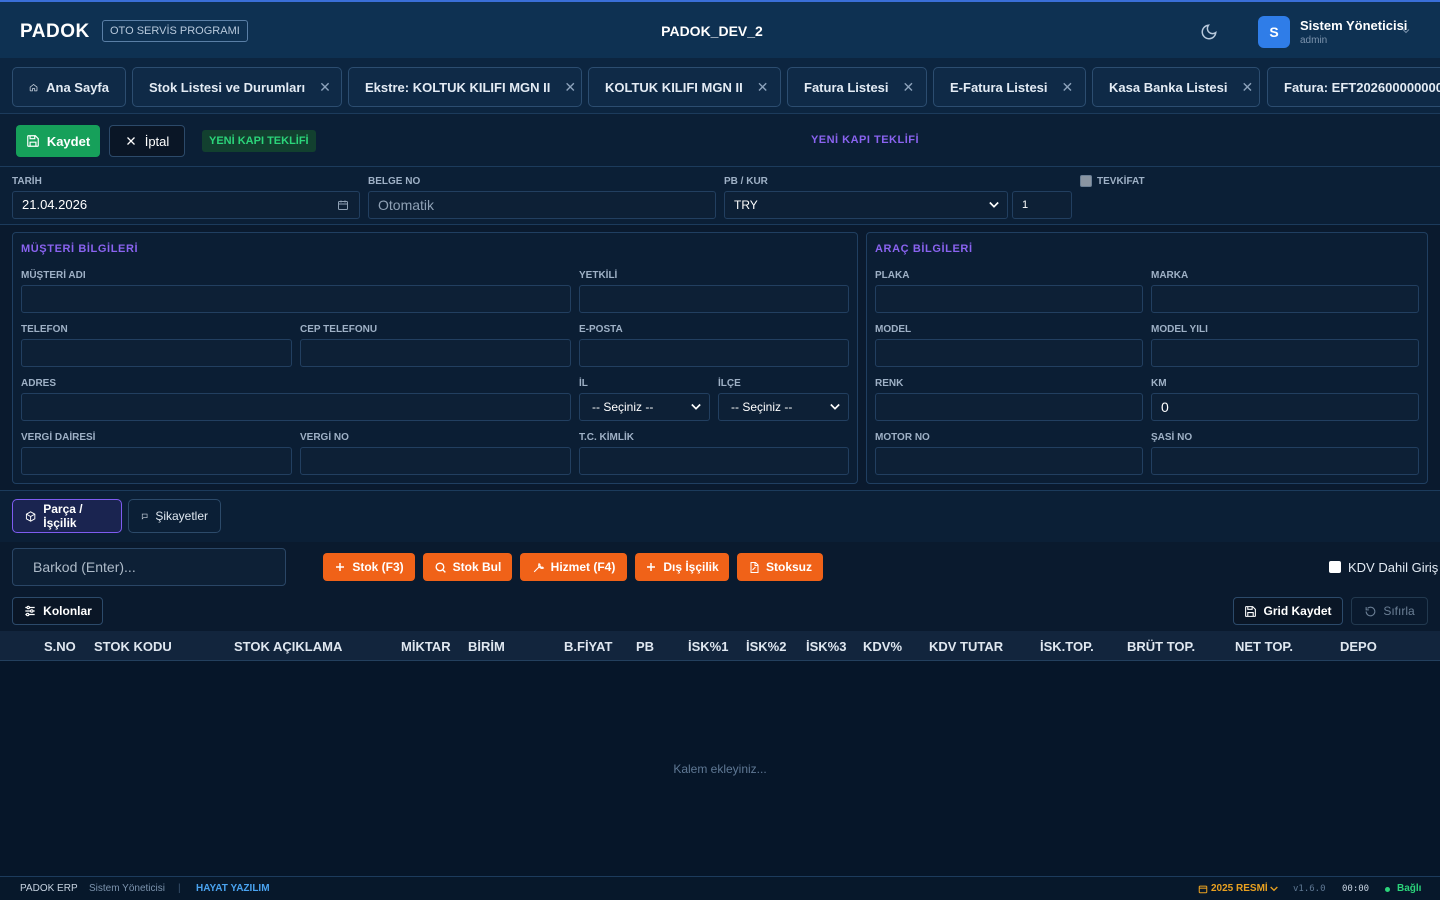 This screenshot has height=900, width=1440. I want to click on tc-id-input, so click(714, 461).